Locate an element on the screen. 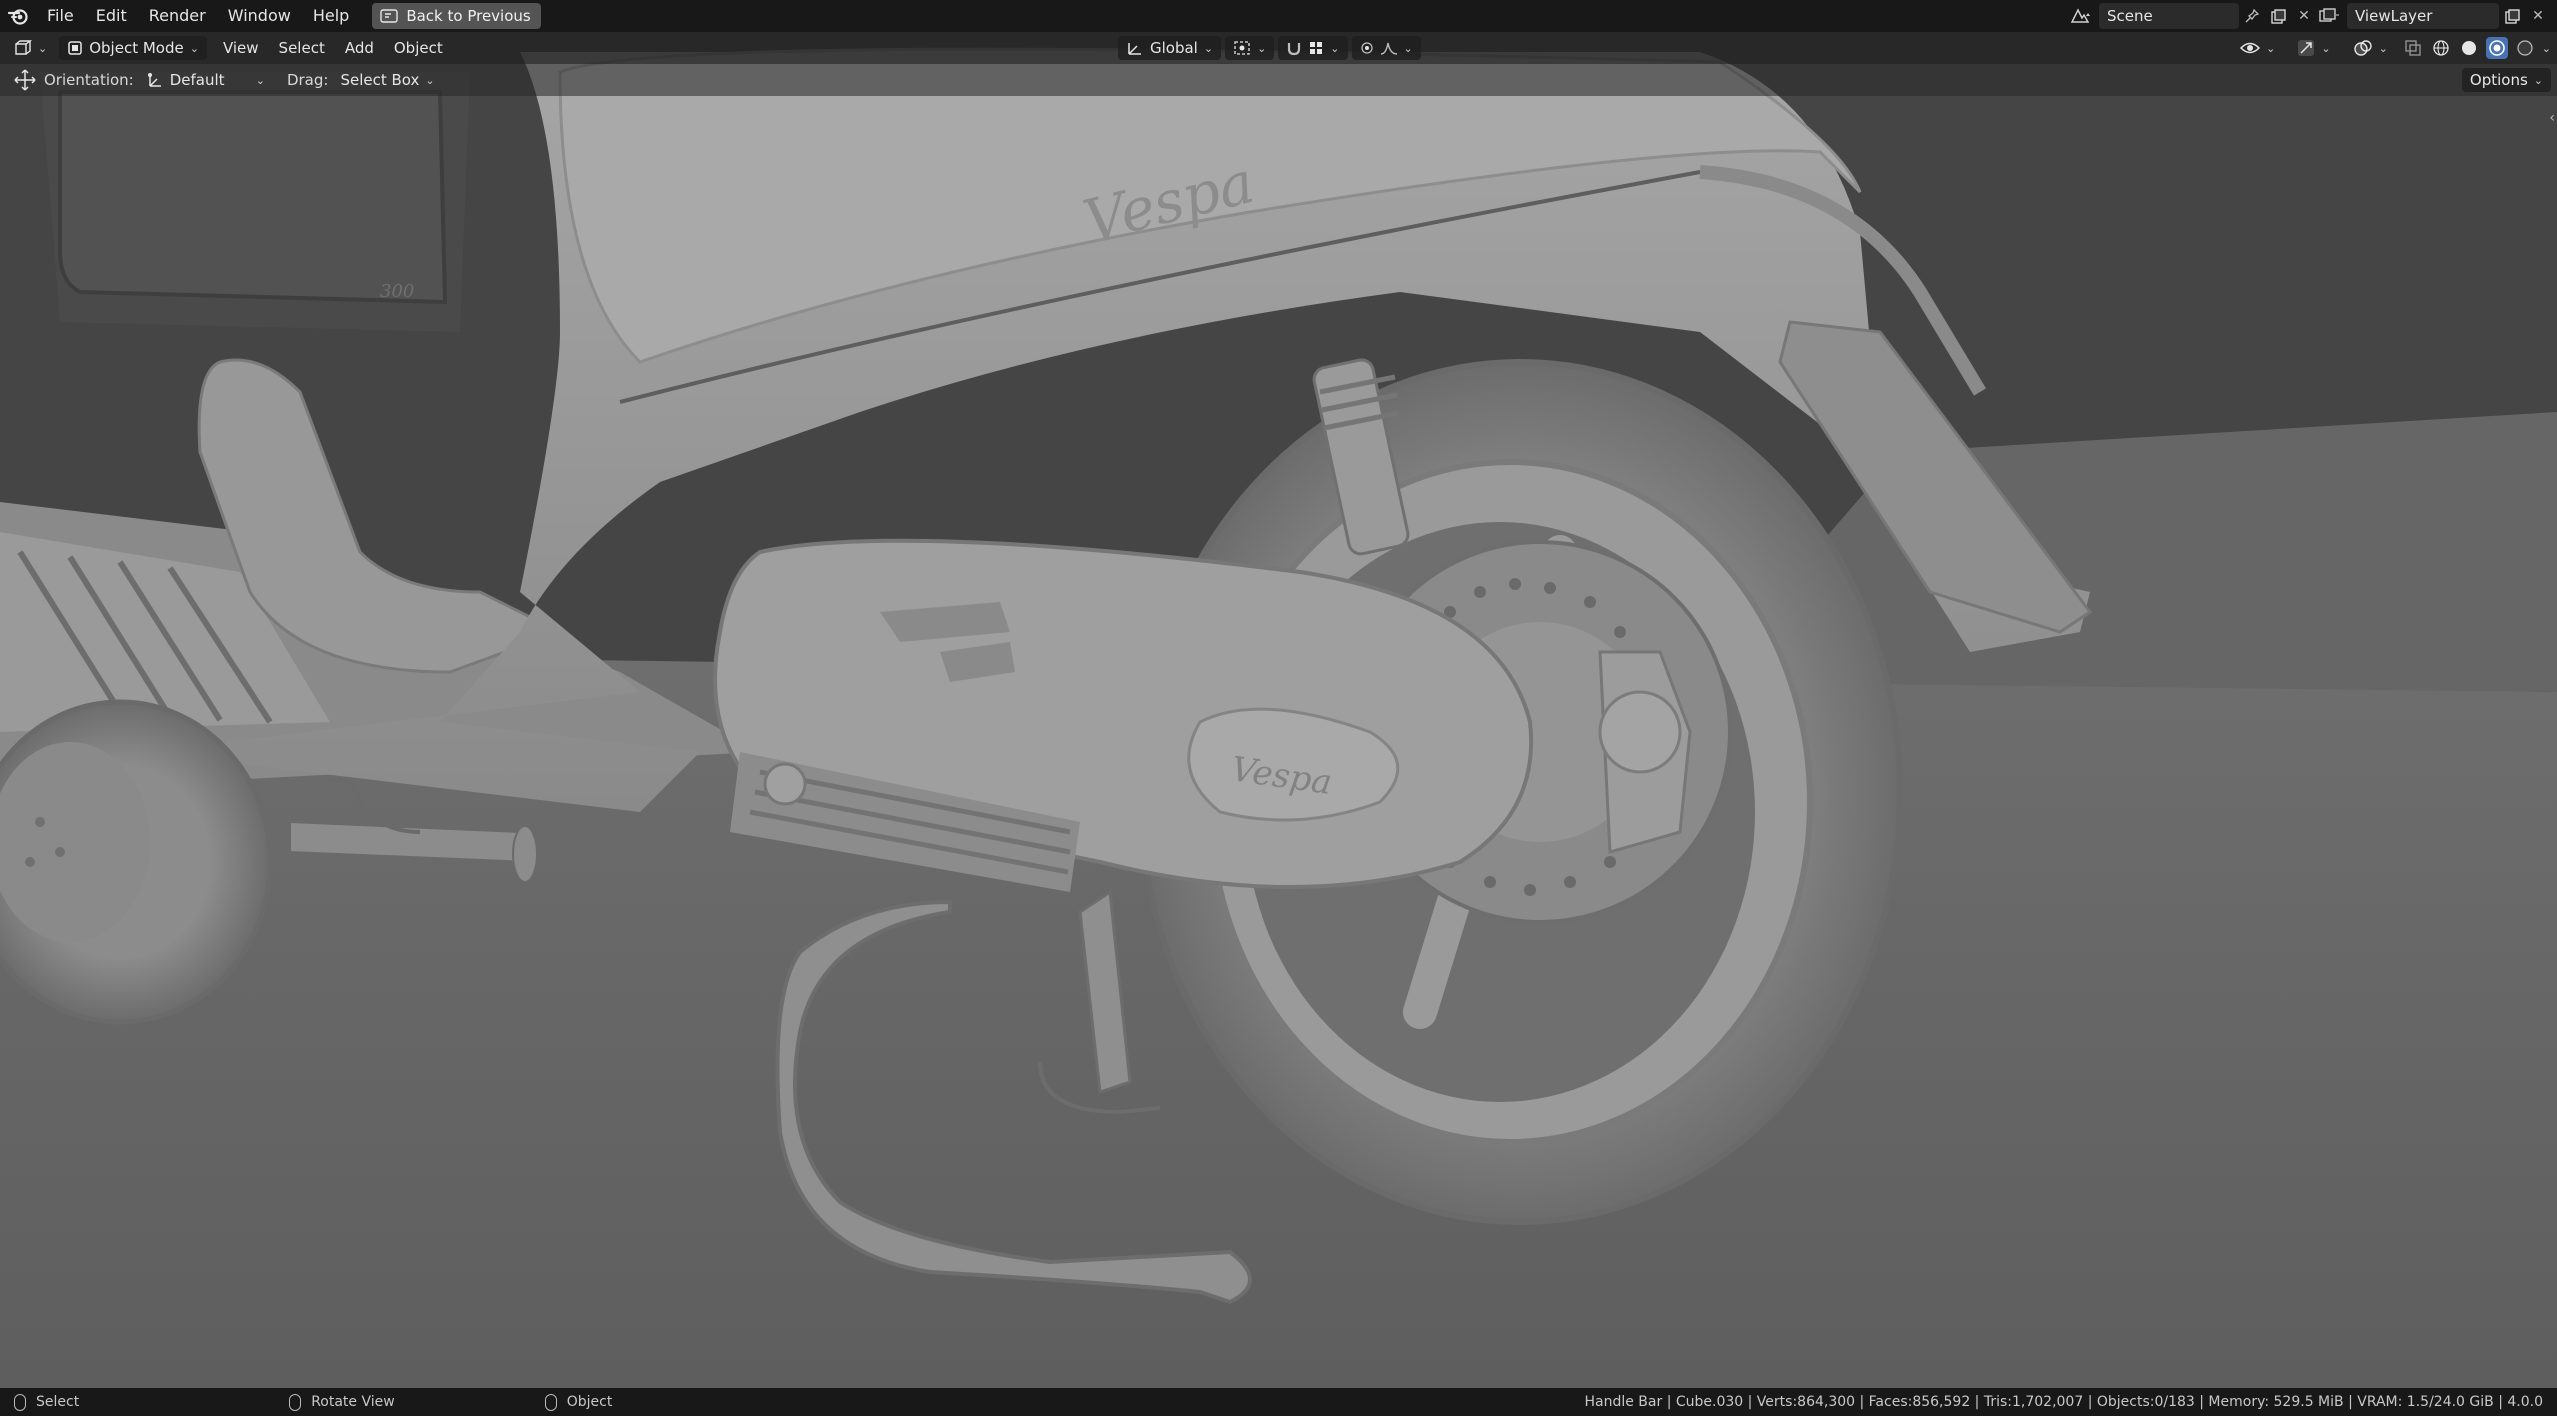 The width and height of the screenshot is (2557, 1416). overlays-dropdown: ⌄ is located at coordinates (2370, 48).